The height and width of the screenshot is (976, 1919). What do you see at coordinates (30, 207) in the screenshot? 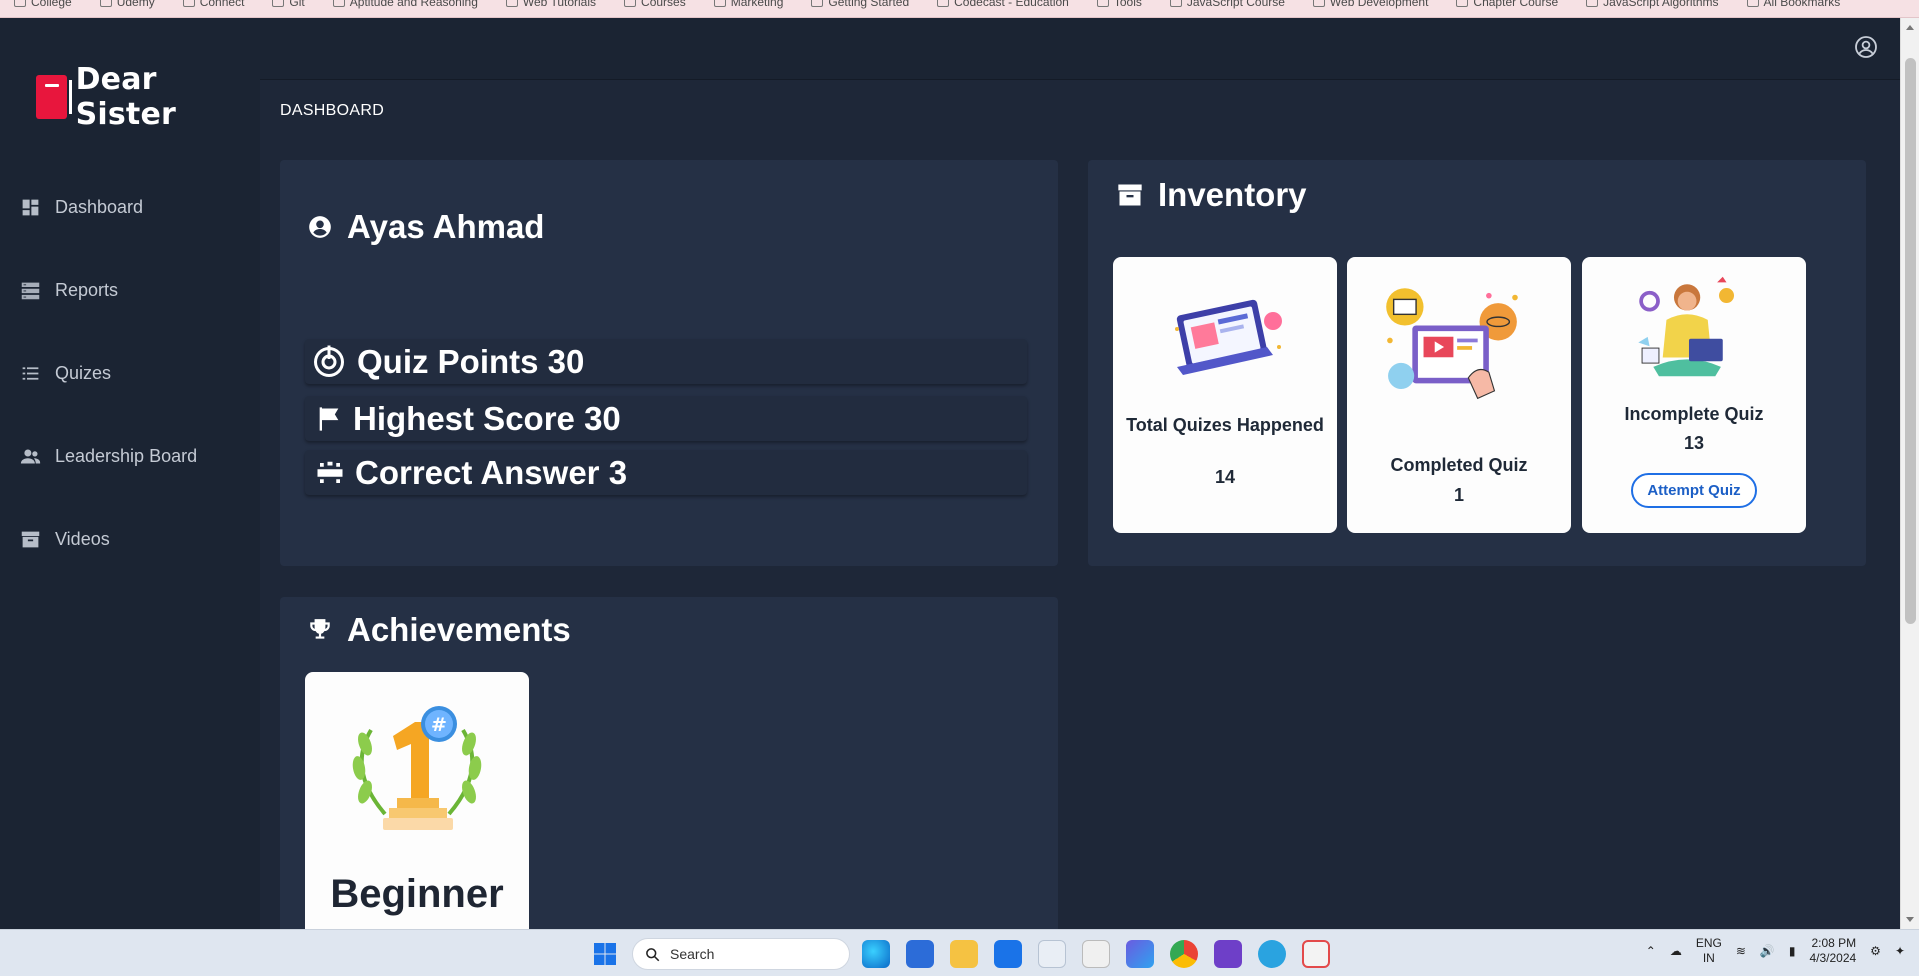
I see `dashboard-icon` at bounding box center [30, 207].